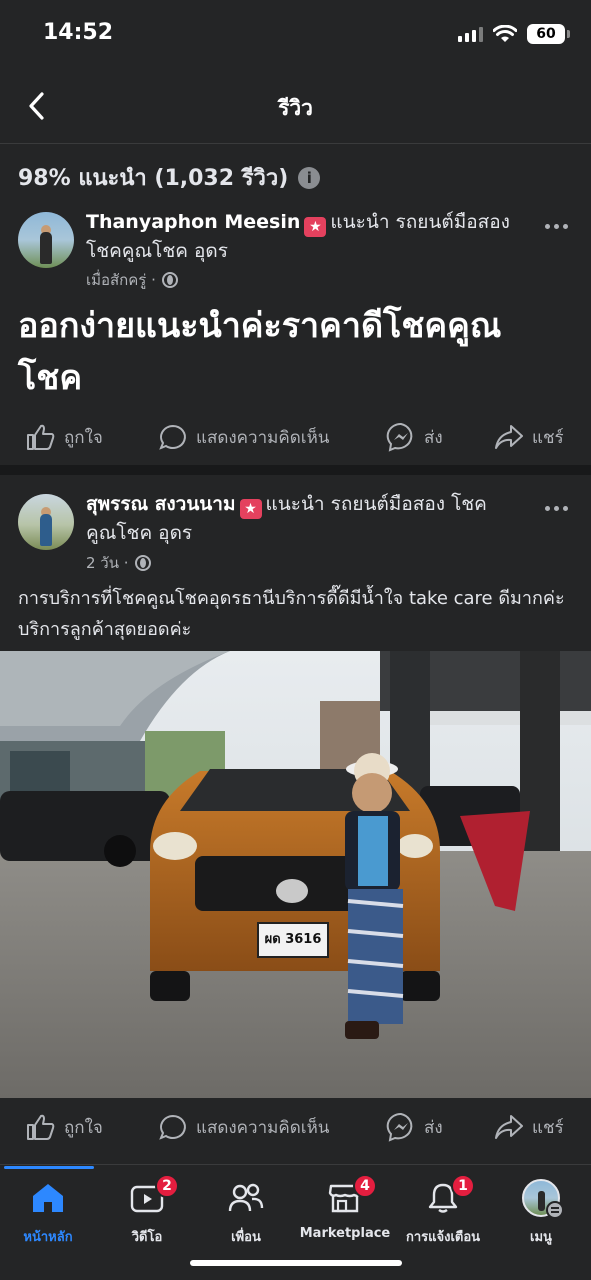 The image size is (591, 1280). What do you see at coordinates (463, 1186) in the screenshot?
I see `notification-badge: 1` at bounding box center [463, 1186].